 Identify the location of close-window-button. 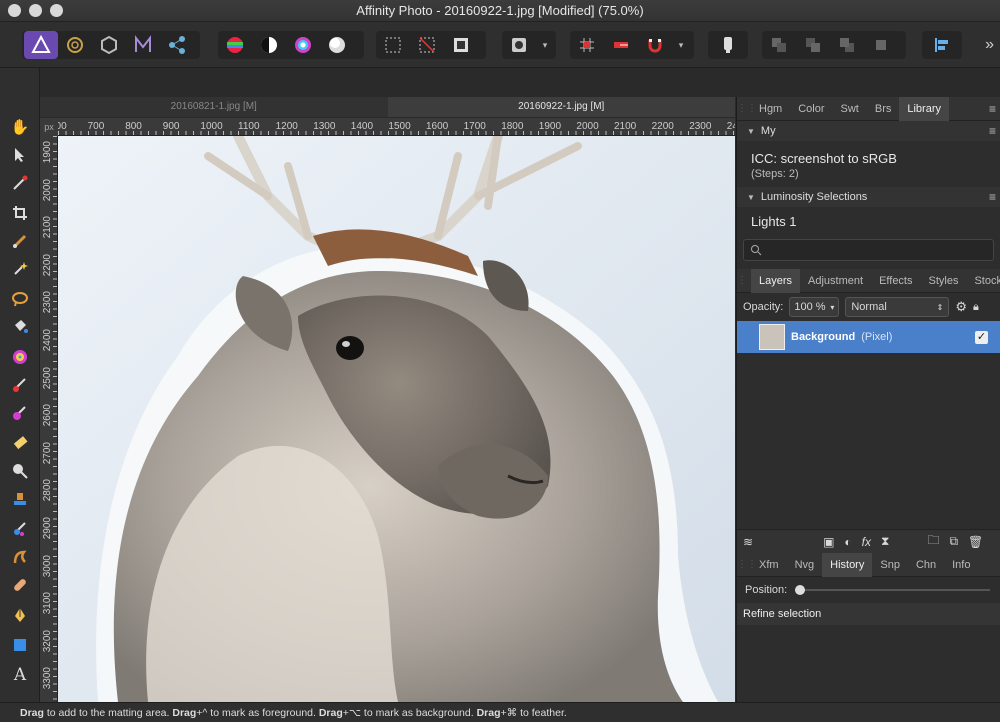
(14, 10).